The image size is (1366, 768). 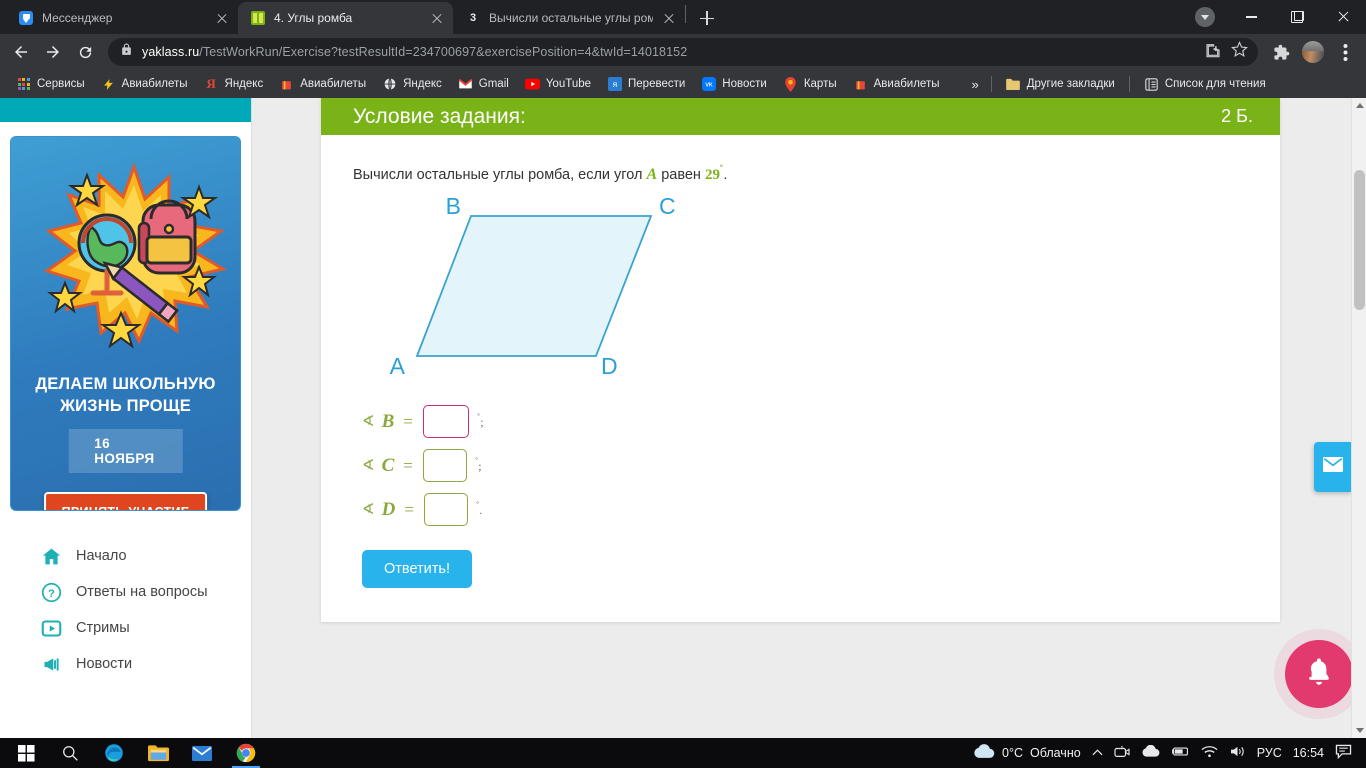 I want to click on bookmark-novosti: VK Новости, so click(x=734, y=84).